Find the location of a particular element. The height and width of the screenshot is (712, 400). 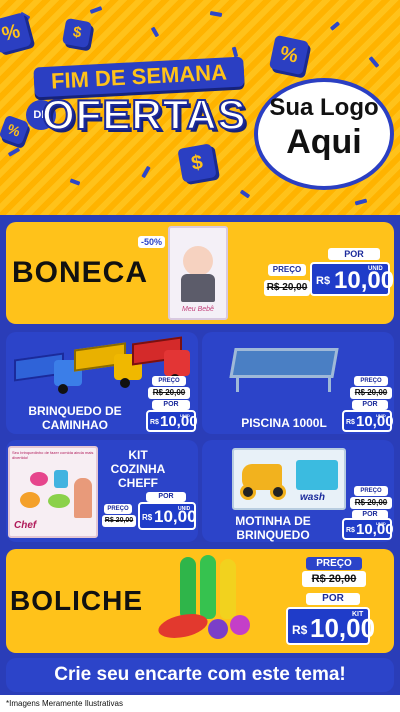

moto-box-image: wash is located at coordinates (289, 479).